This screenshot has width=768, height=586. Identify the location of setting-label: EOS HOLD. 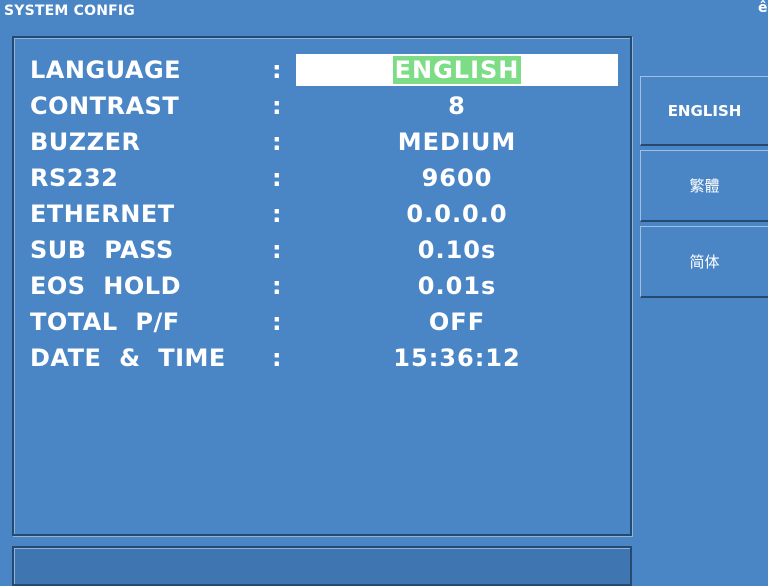
(105, 286).